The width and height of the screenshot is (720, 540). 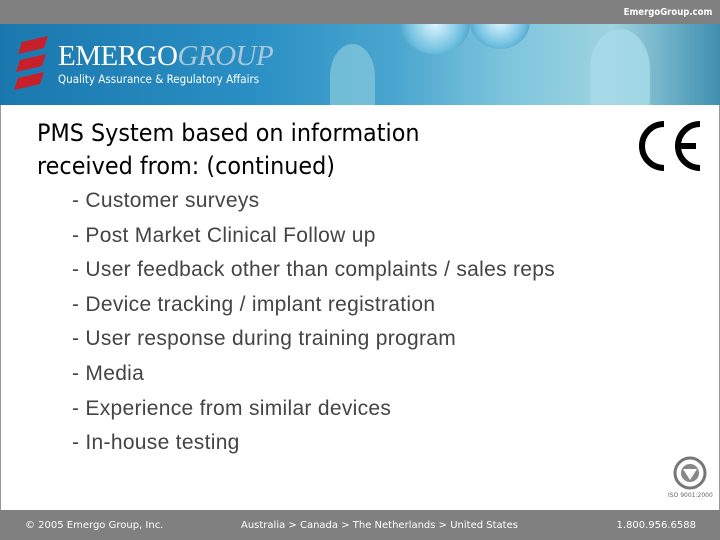 What do you see at coordinates (254, 304) in the screenshot?
I see `list-item: - Device tracking / implant registration` at bounding box center [254, 304].